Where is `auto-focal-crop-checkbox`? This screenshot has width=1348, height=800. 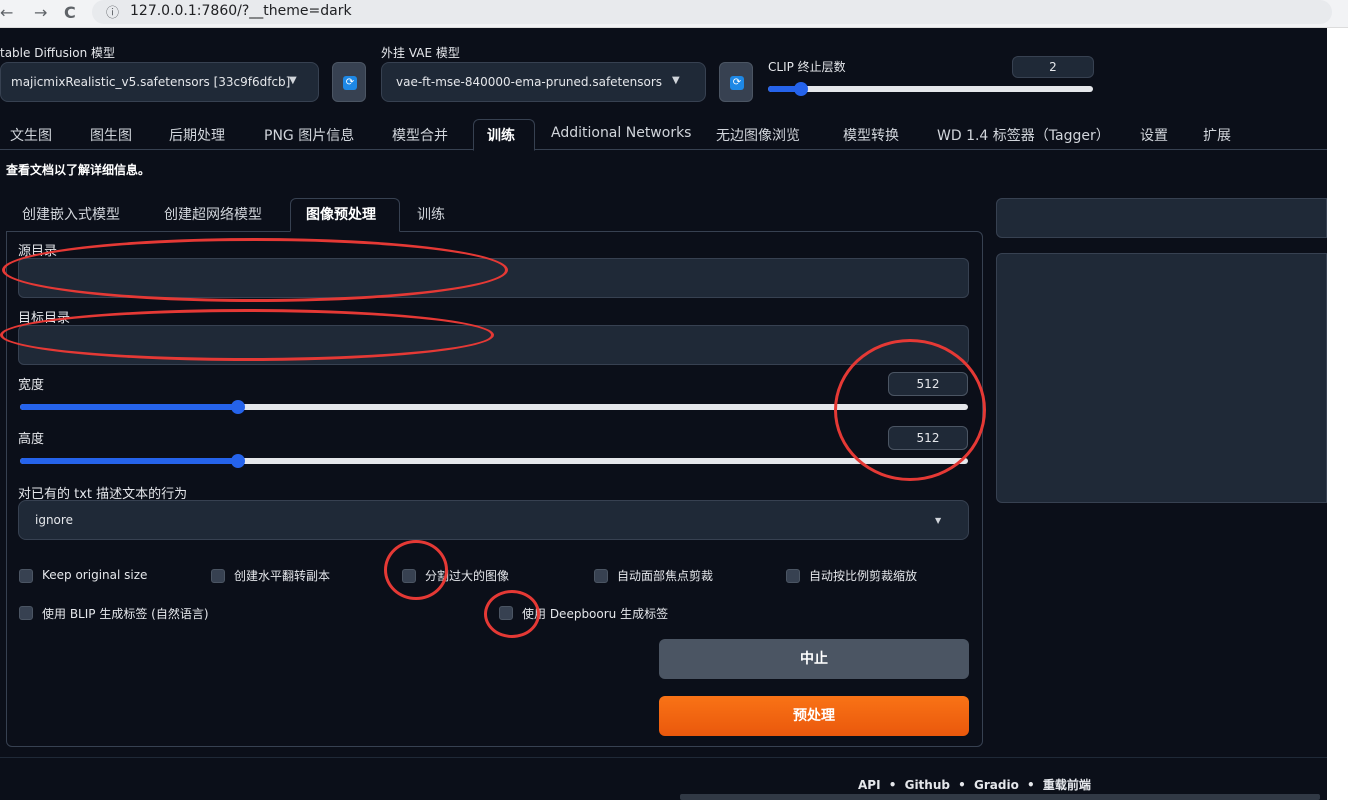
auto-focal-crop-checkbox is located at coordinates (601, 576).